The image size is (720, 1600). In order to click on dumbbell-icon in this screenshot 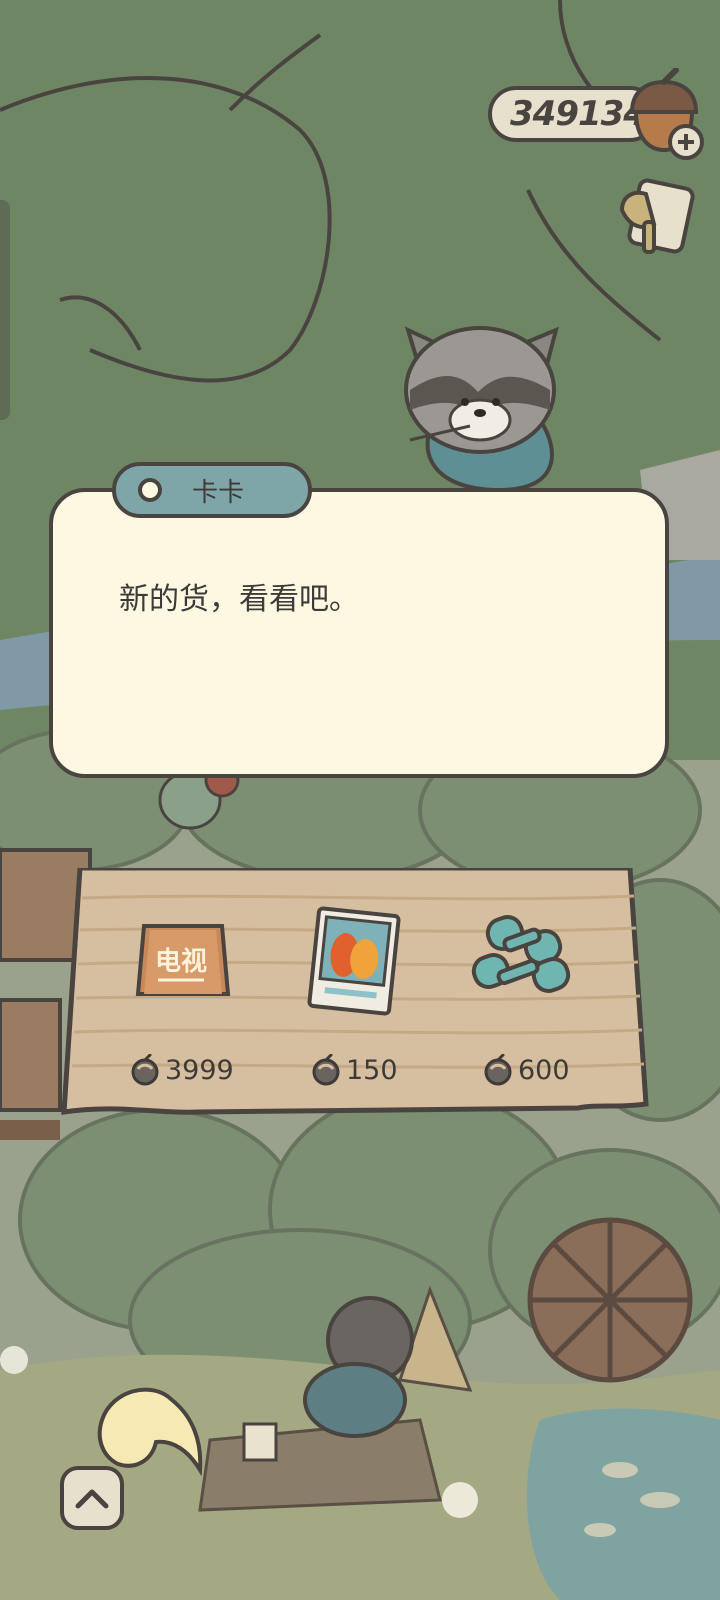, I will do `click(521, 954)`.